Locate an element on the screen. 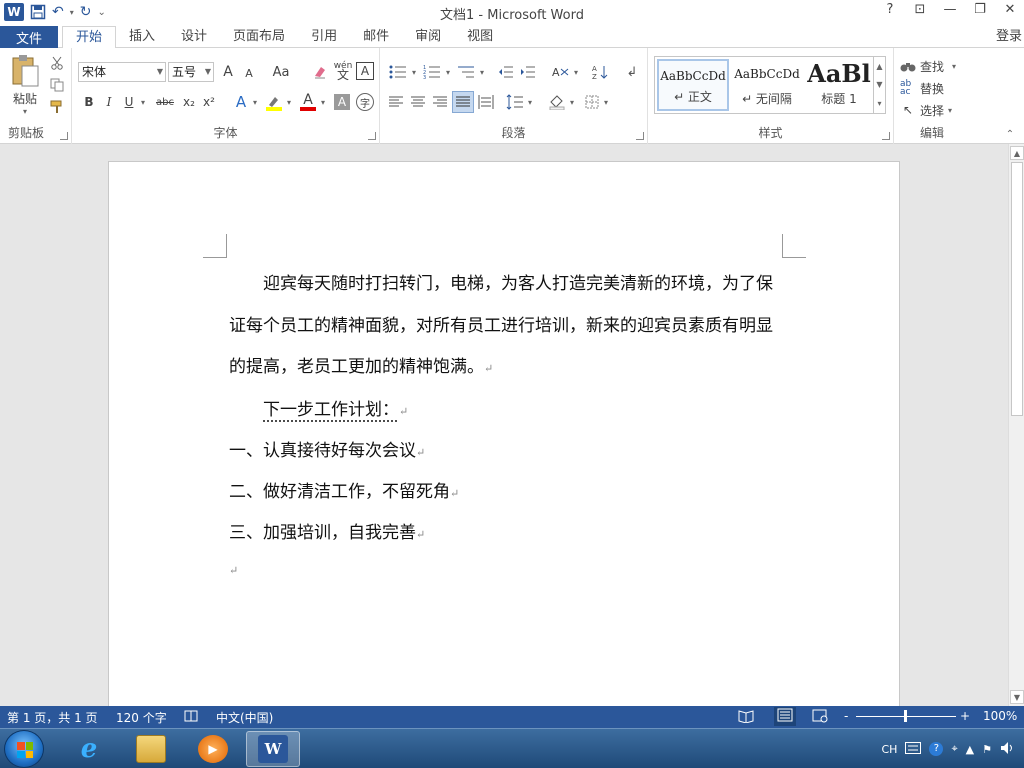  shrink-font-button: A is located at coordinates (249, 73).